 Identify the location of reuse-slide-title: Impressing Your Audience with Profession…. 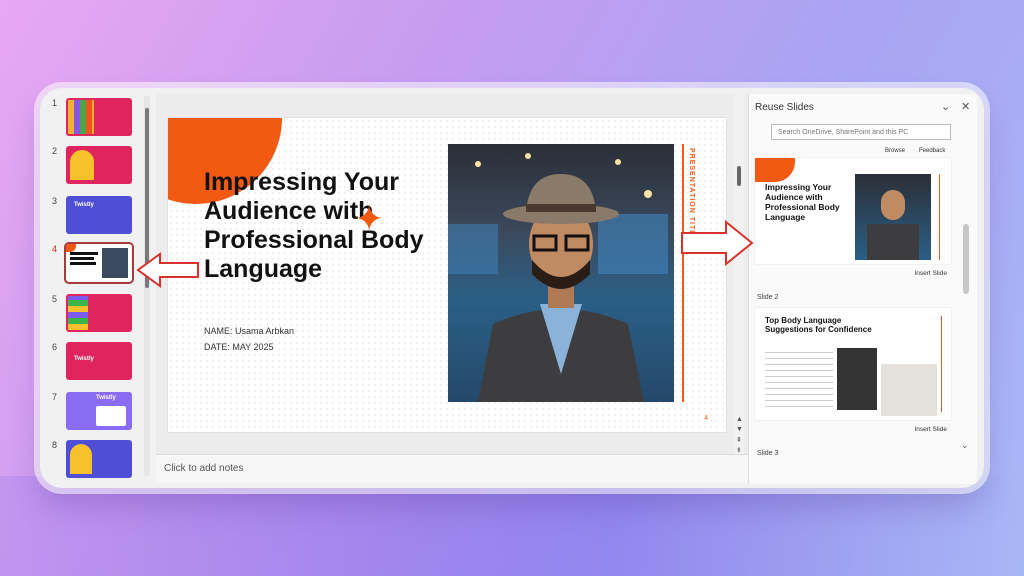
(802, 202).